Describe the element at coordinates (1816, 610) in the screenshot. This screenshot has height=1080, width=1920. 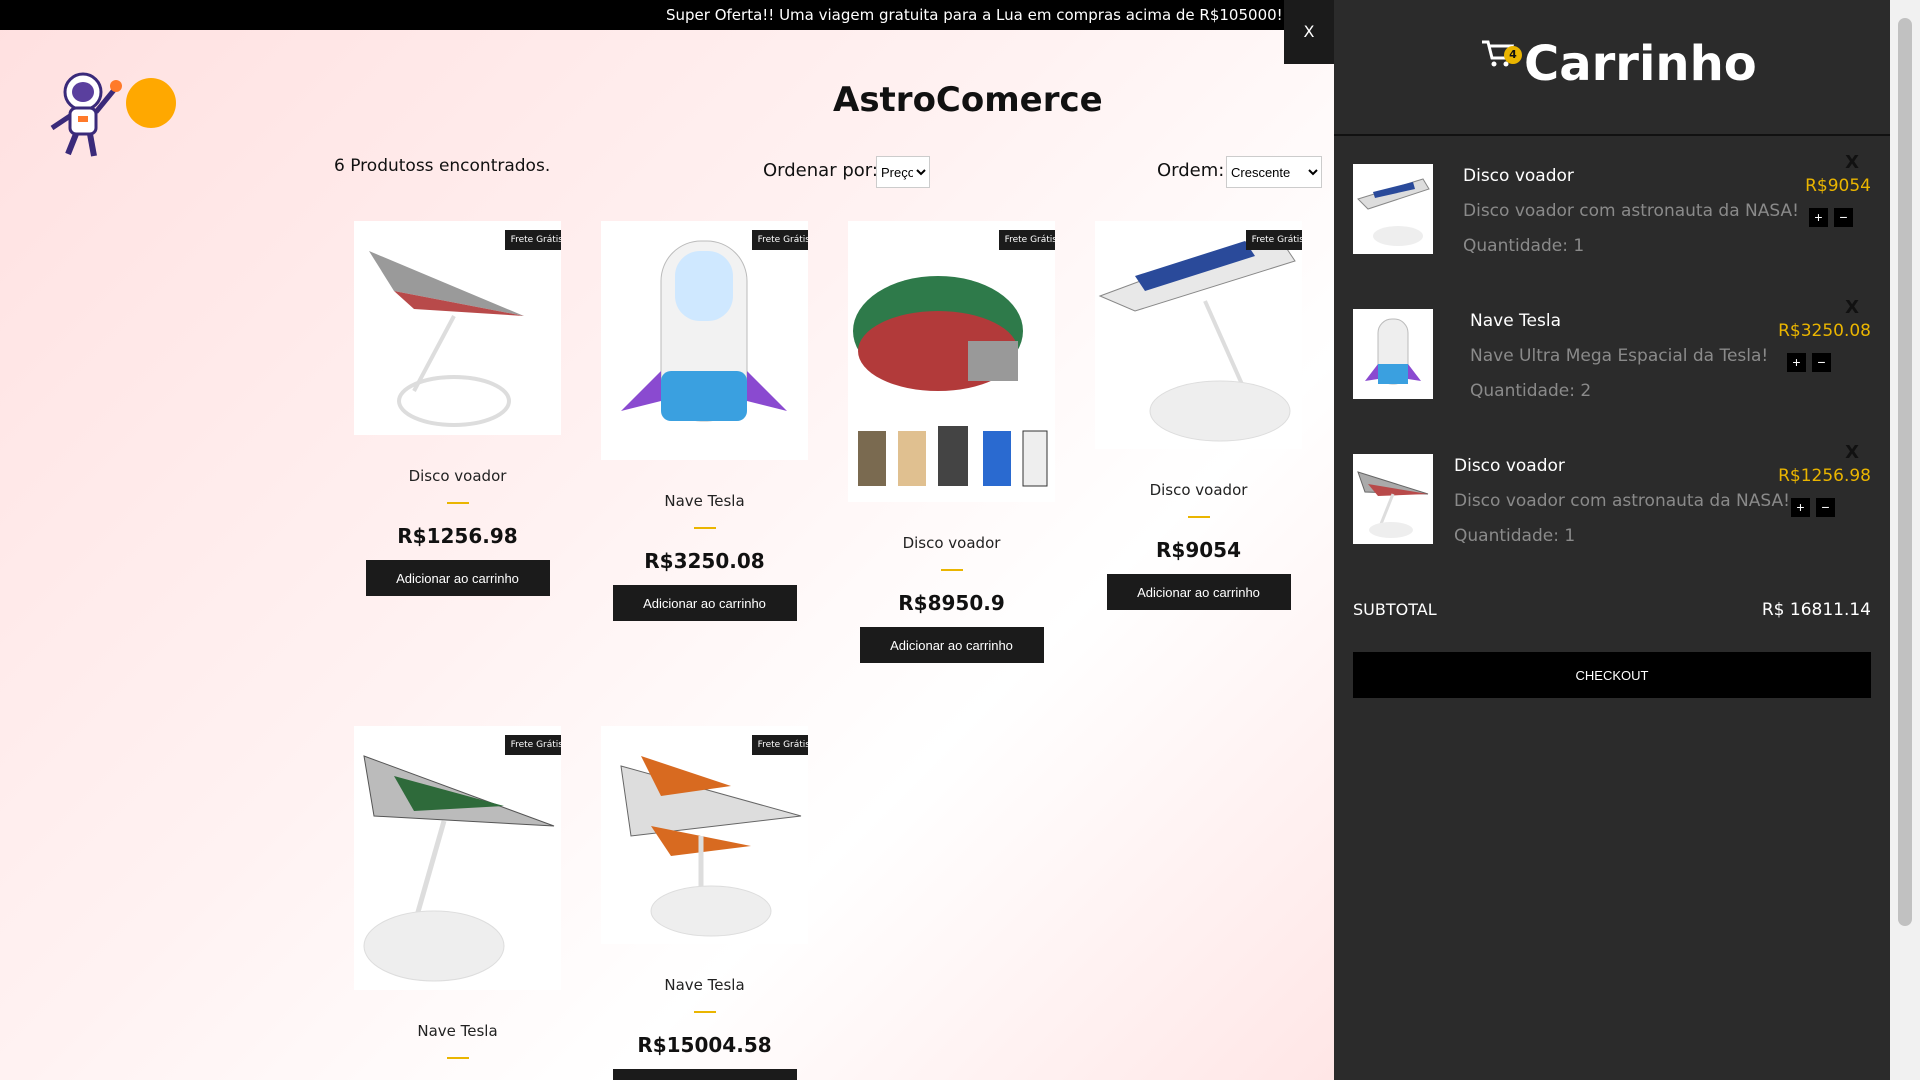
I see `subtotal-value: R$ 16811.14` at that location.